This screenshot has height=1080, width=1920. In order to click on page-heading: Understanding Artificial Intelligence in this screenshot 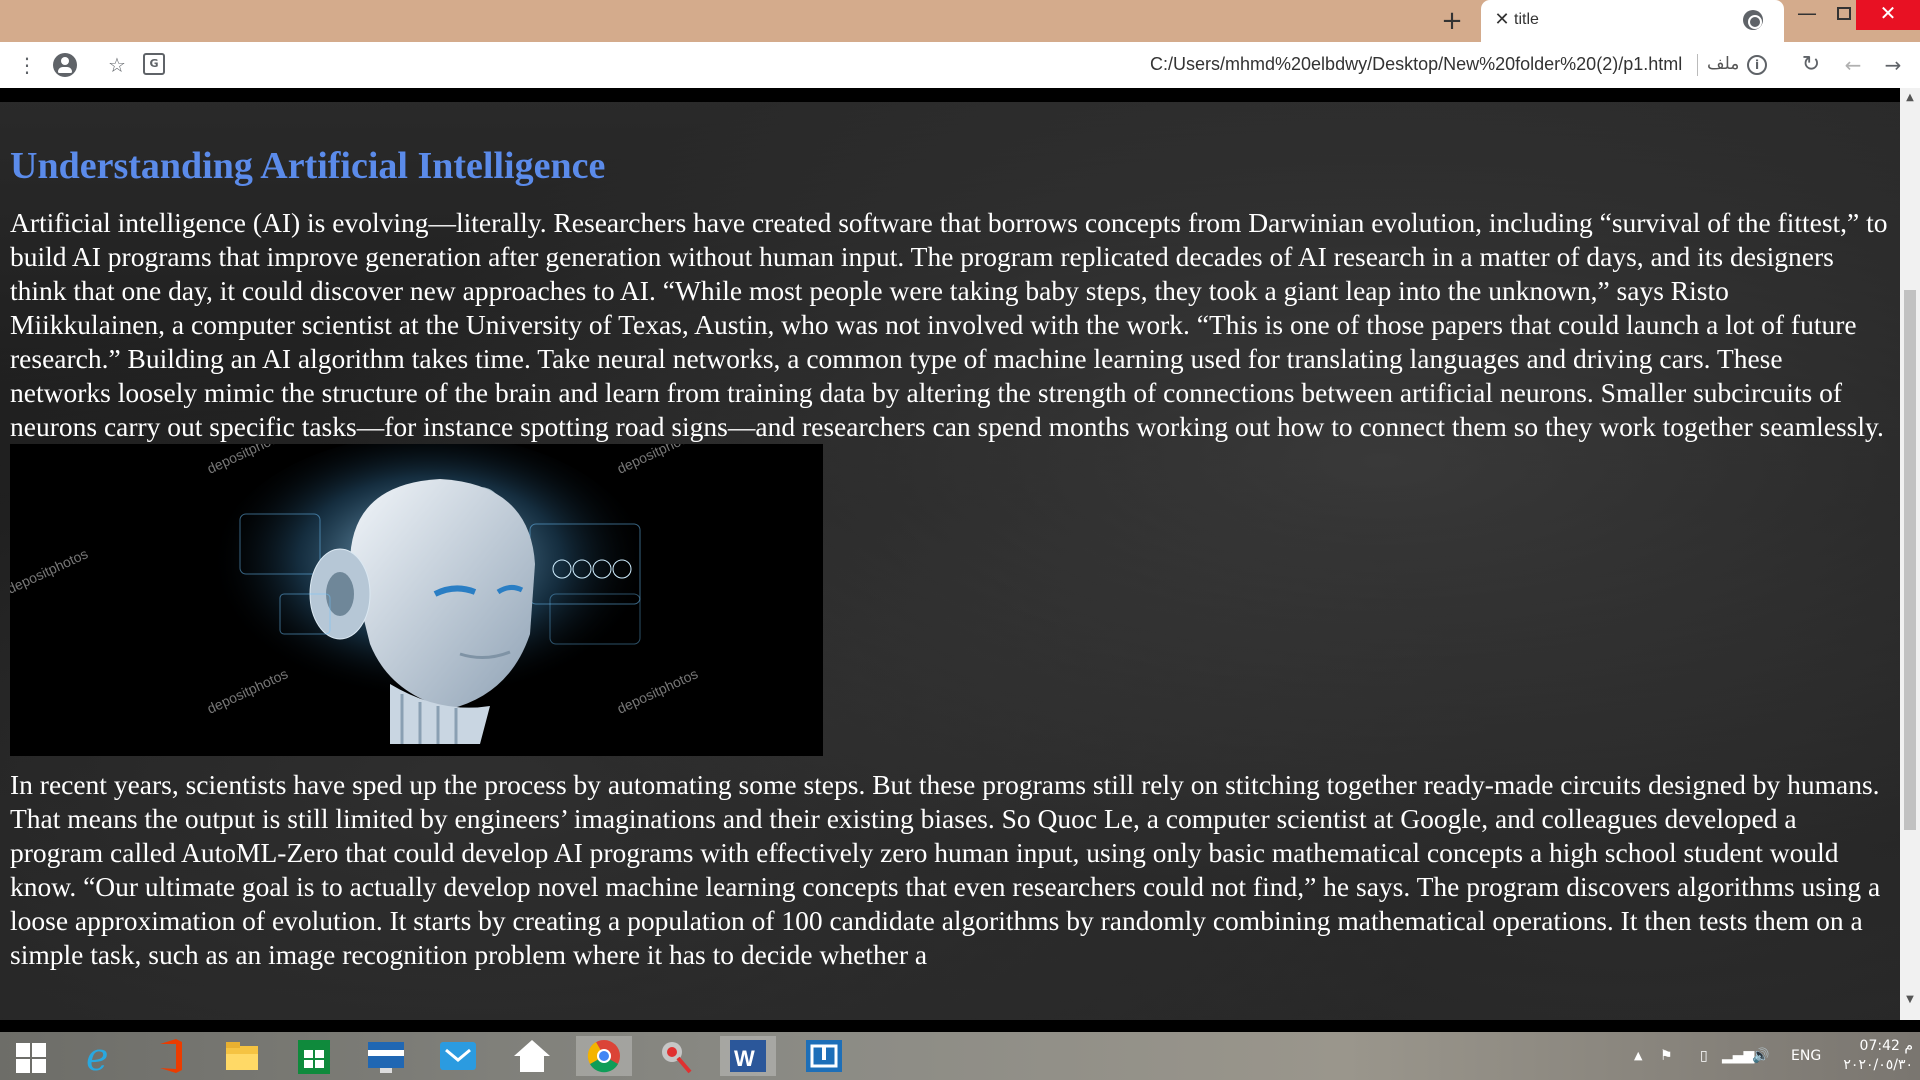, I will do `click(308, 166)`.